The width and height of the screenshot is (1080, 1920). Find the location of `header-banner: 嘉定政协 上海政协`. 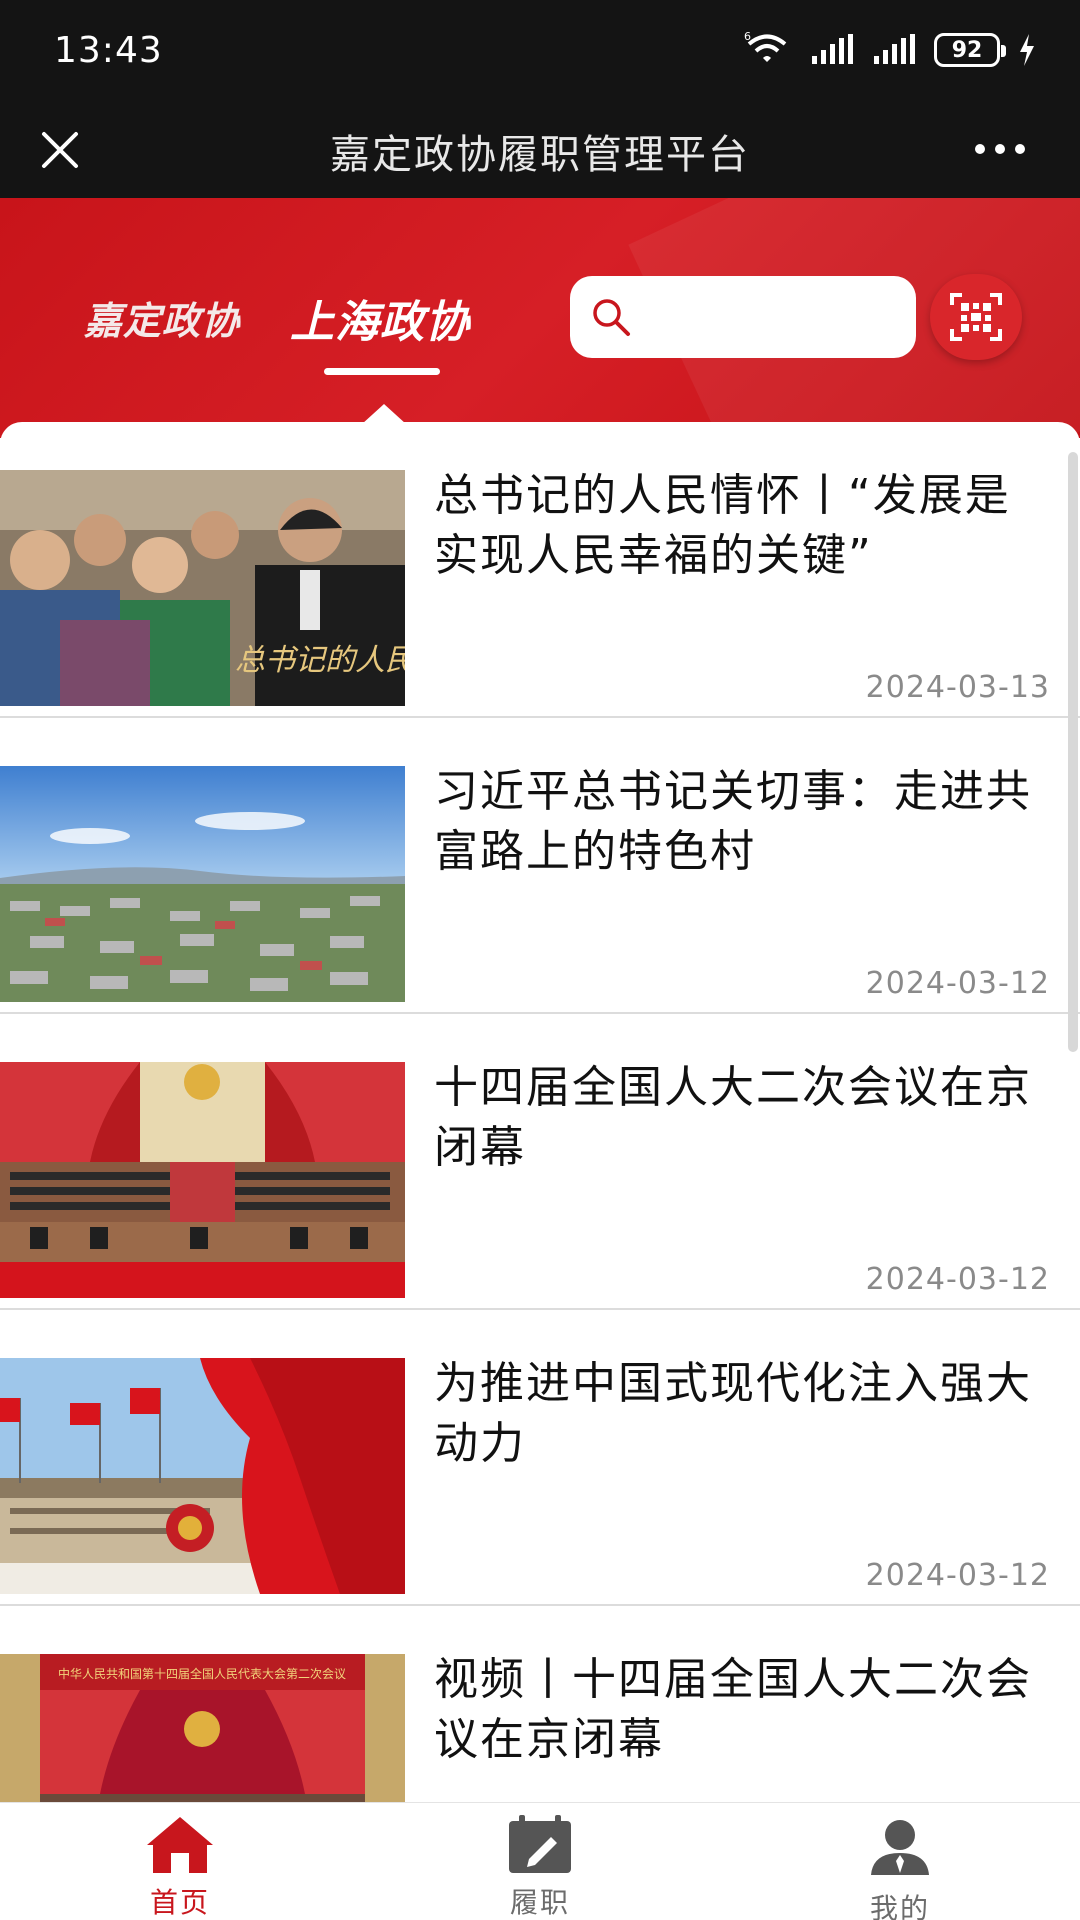

header-banner: 嘉定政协 上海政协 is located at coordinates (540, 318).